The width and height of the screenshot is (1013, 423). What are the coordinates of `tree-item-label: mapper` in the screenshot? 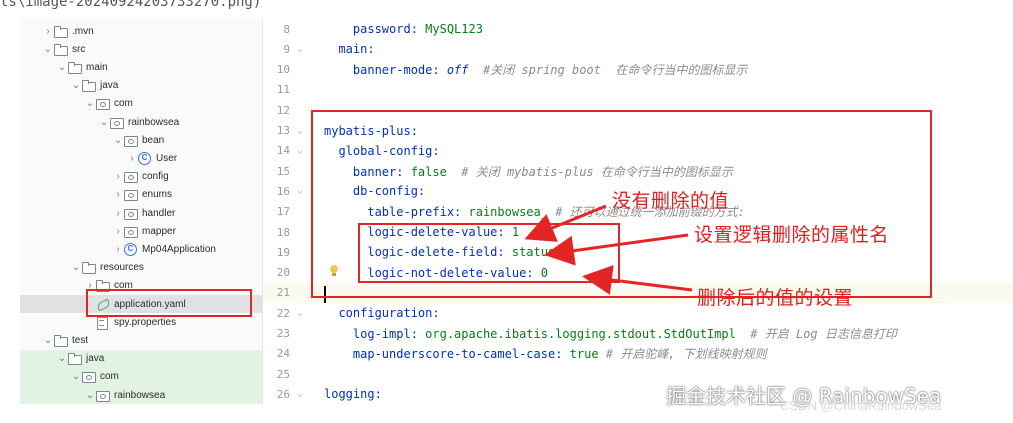 It's located at (159, 231).